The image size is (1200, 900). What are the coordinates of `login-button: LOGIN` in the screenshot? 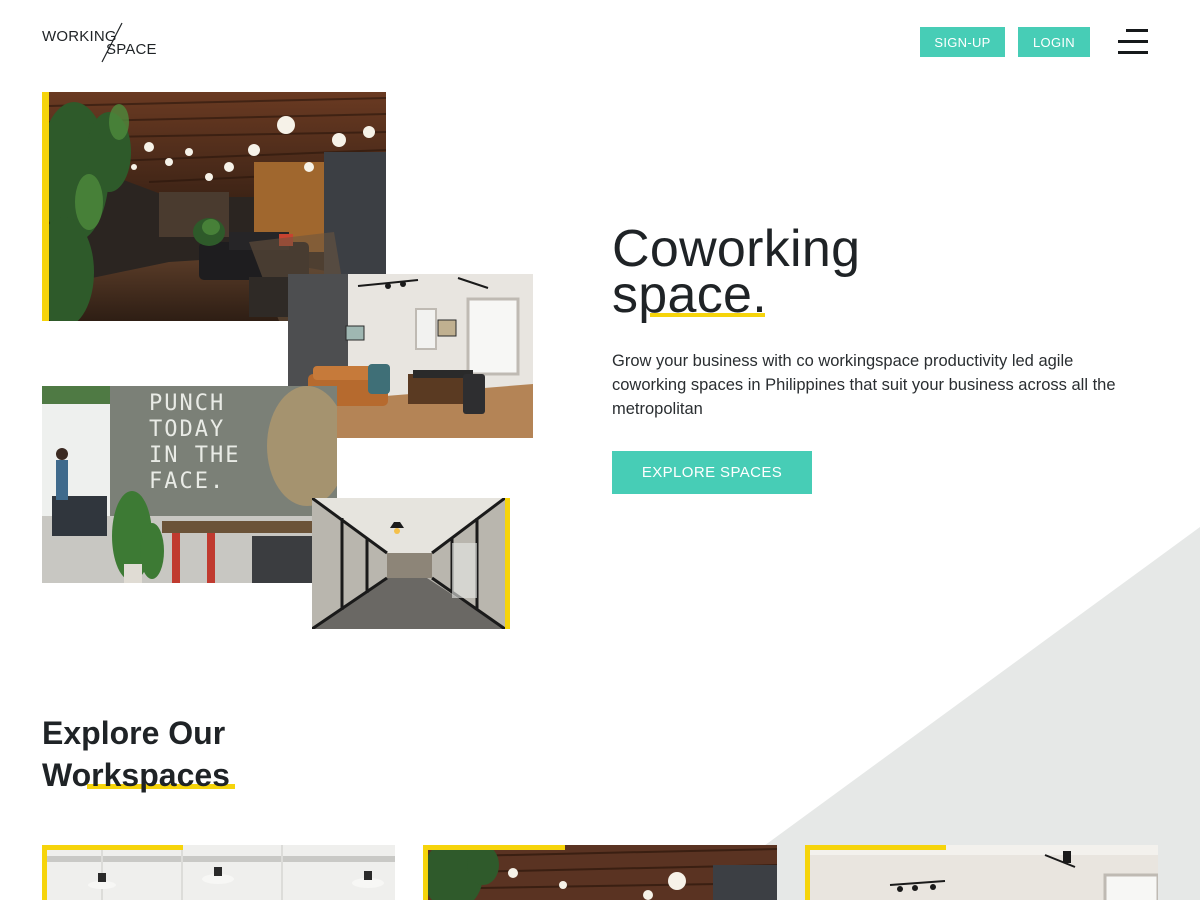 It's located at (1054, 42).